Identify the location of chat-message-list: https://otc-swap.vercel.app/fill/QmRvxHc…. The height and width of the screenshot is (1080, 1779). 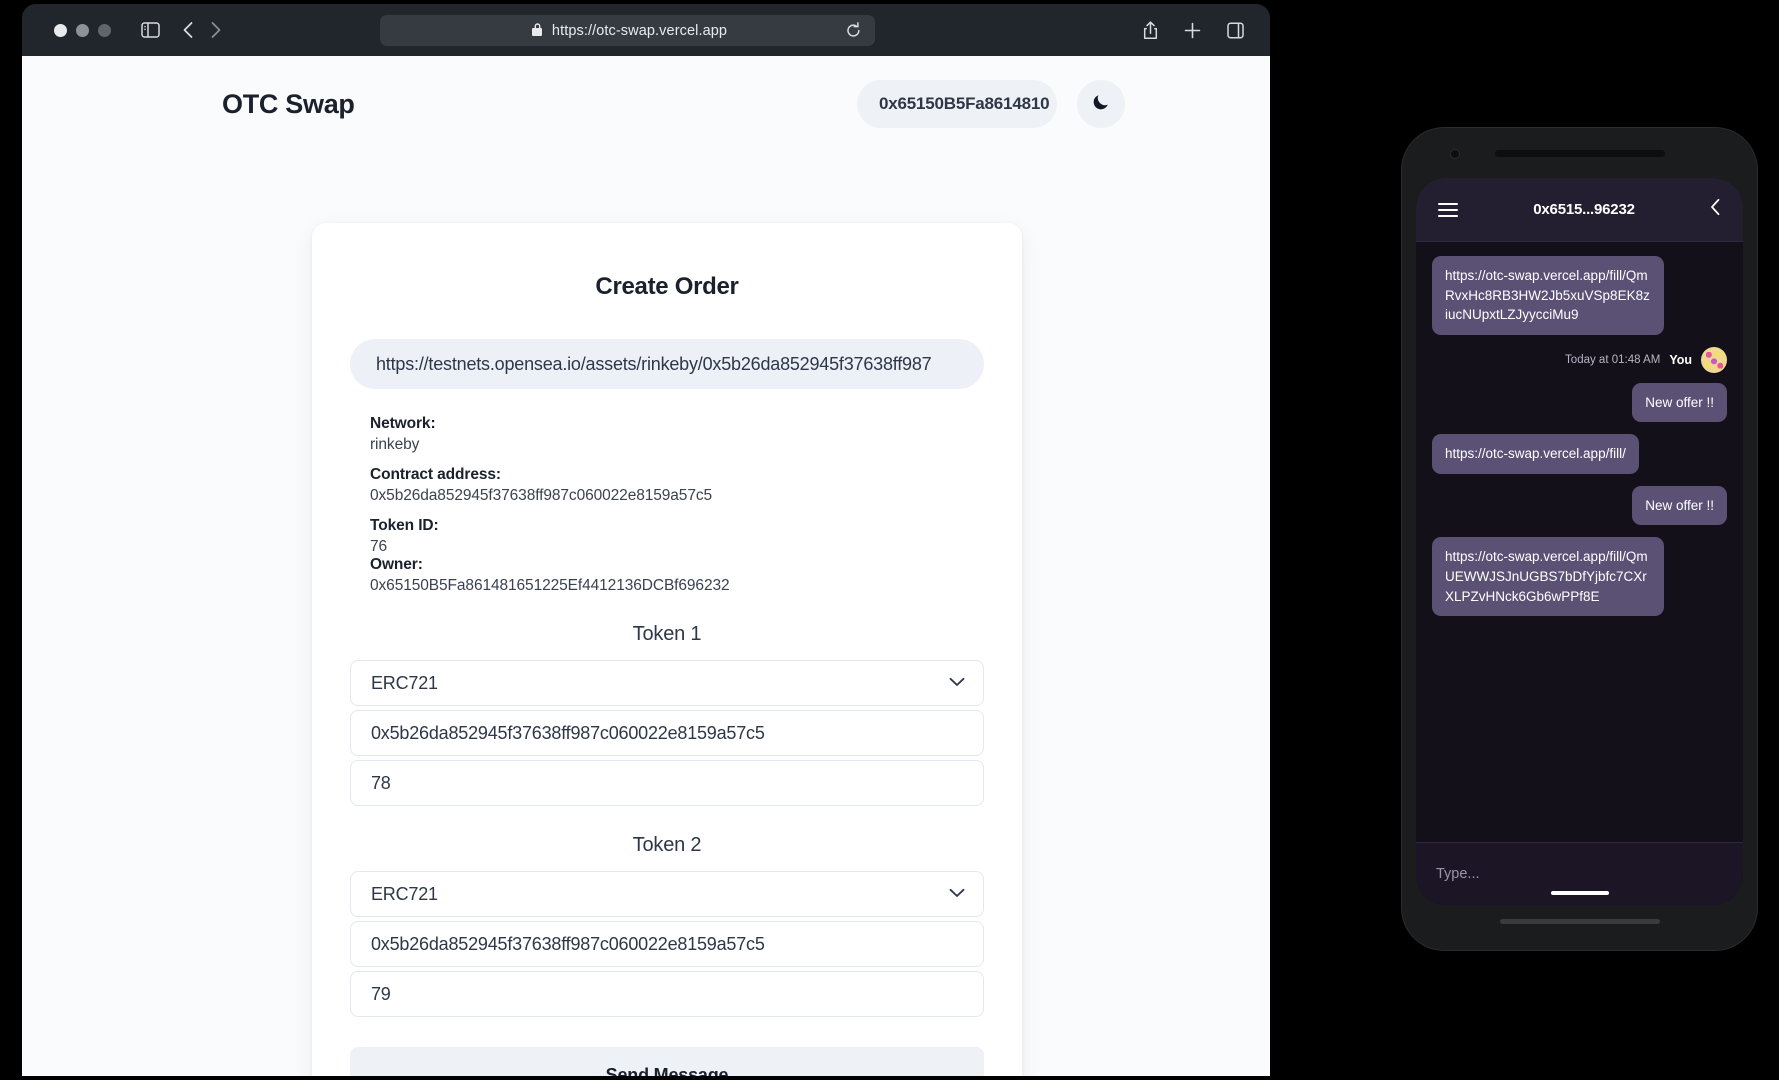
(1579, 542).